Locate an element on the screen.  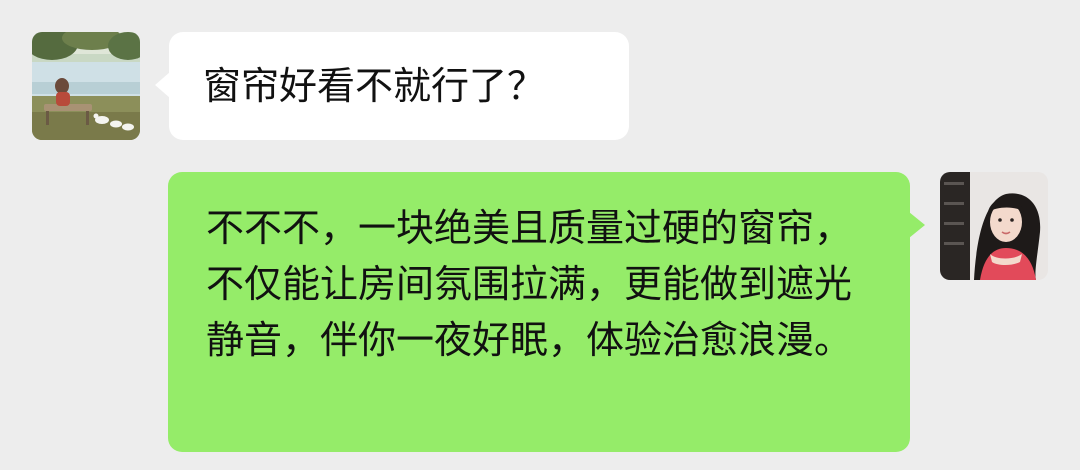
outdoor-photo-image is located at coordinates (86, 86).